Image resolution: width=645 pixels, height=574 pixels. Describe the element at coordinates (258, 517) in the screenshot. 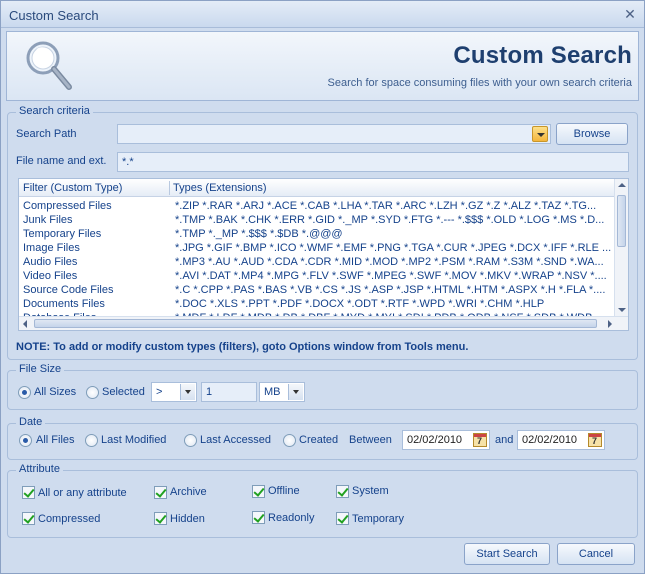

I see `readonly-checkbox` at that location.